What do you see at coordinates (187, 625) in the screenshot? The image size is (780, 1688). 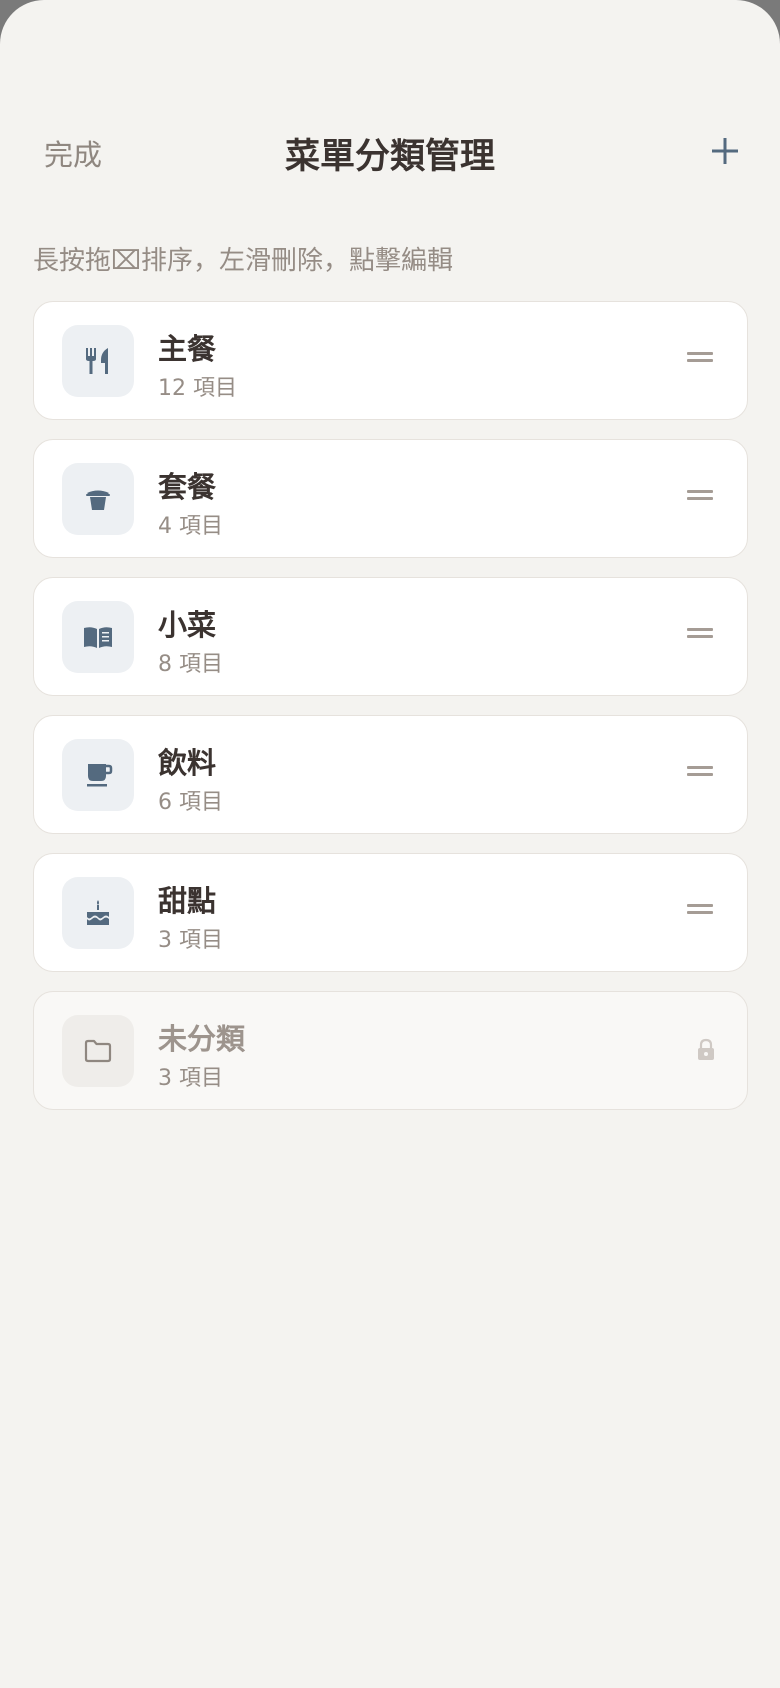 I see `category-name: 小菜` at bounding box center [187, 625].